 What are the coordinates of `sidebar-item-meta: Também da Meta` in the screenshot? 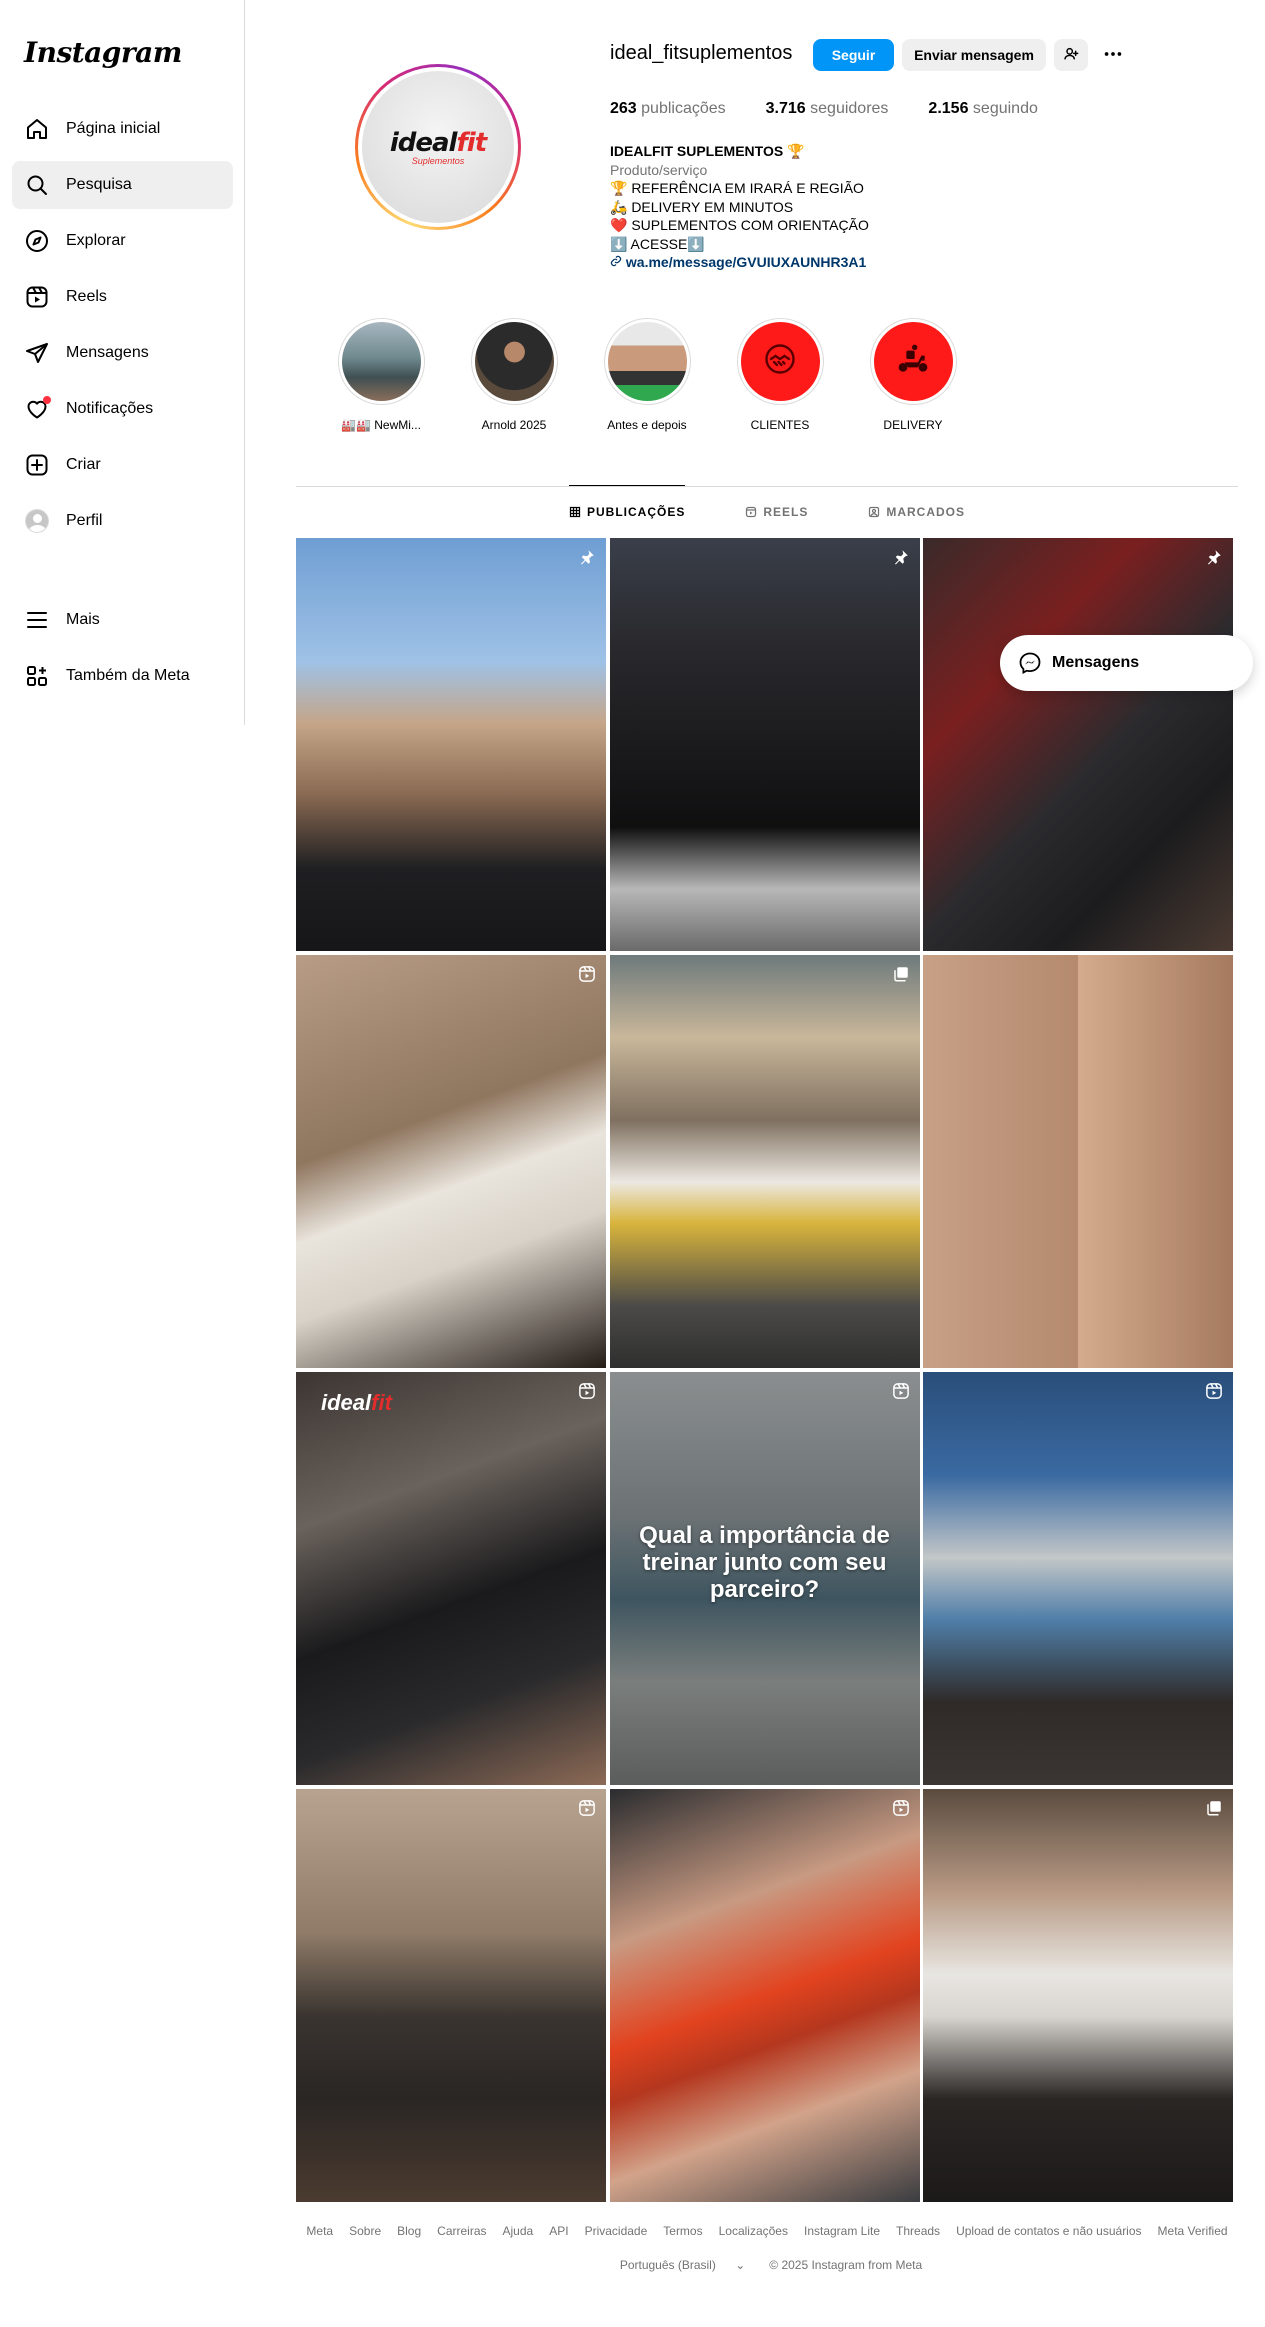 It's located at (122, 676).